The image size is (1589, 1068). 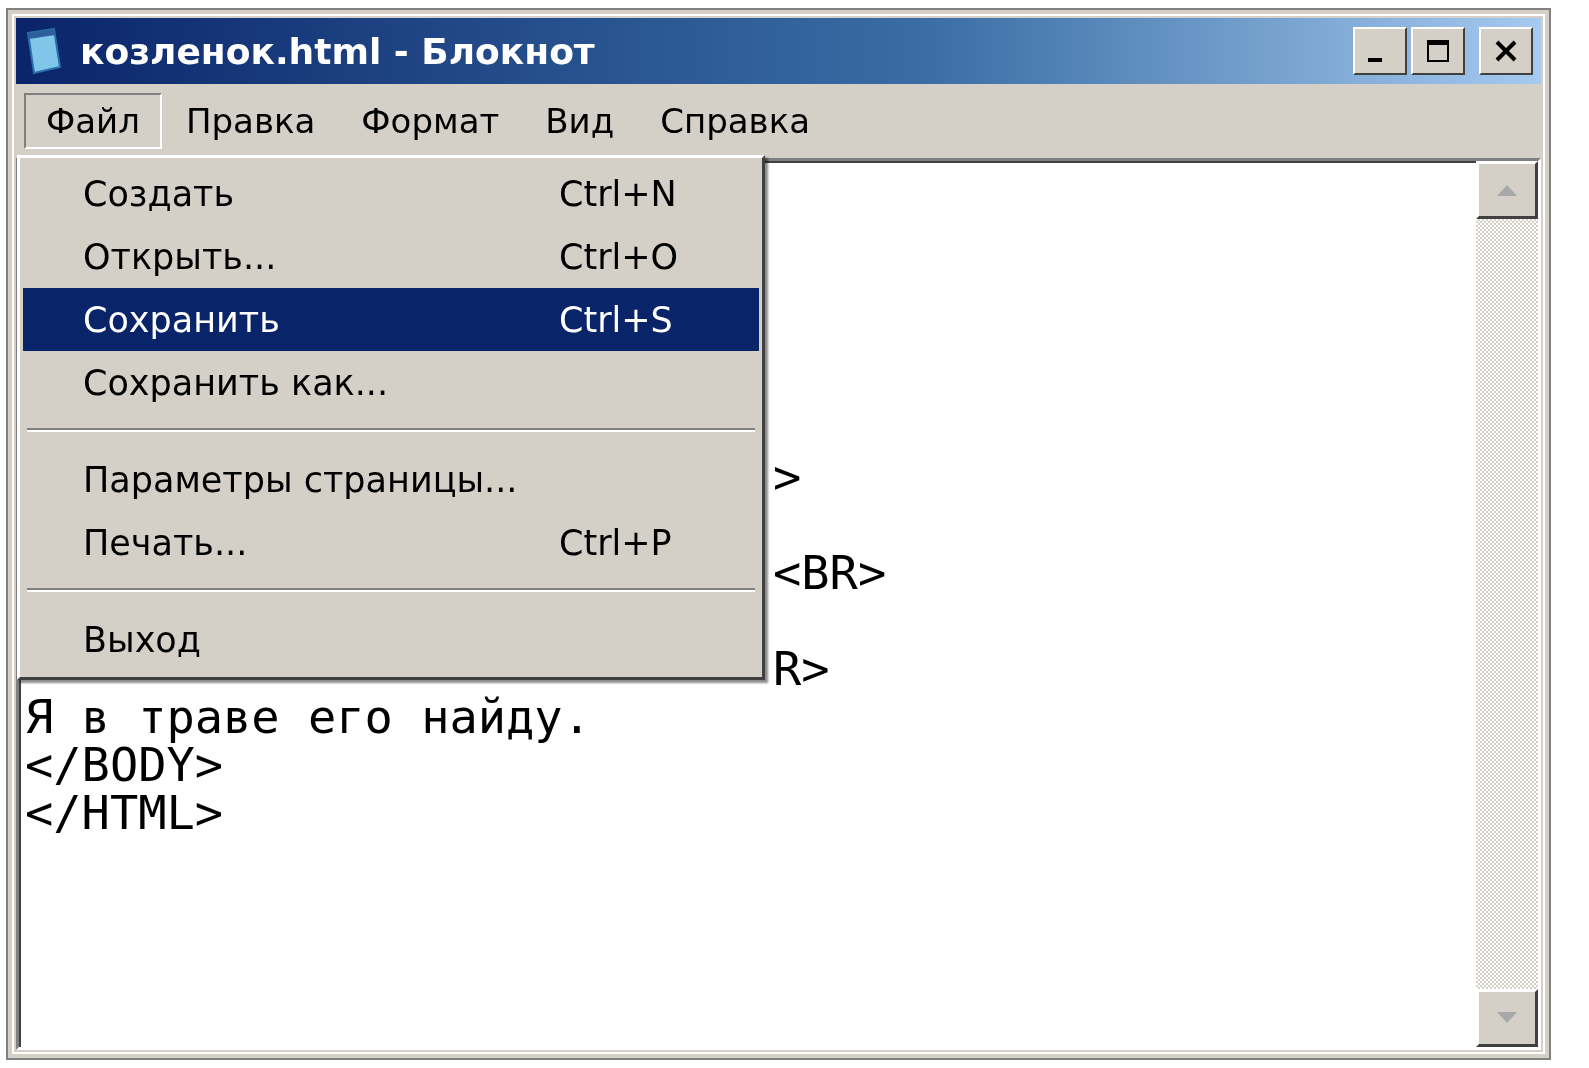 I want to click on menu-item-label: Сохранить, so click(x=182, y=319).